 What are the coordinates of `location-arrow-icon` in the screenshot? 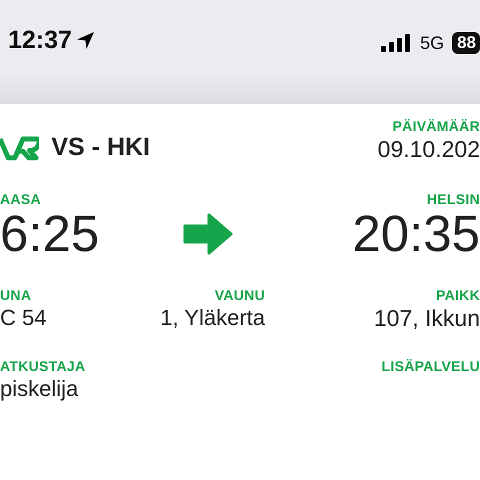 It's located at (85, 40).